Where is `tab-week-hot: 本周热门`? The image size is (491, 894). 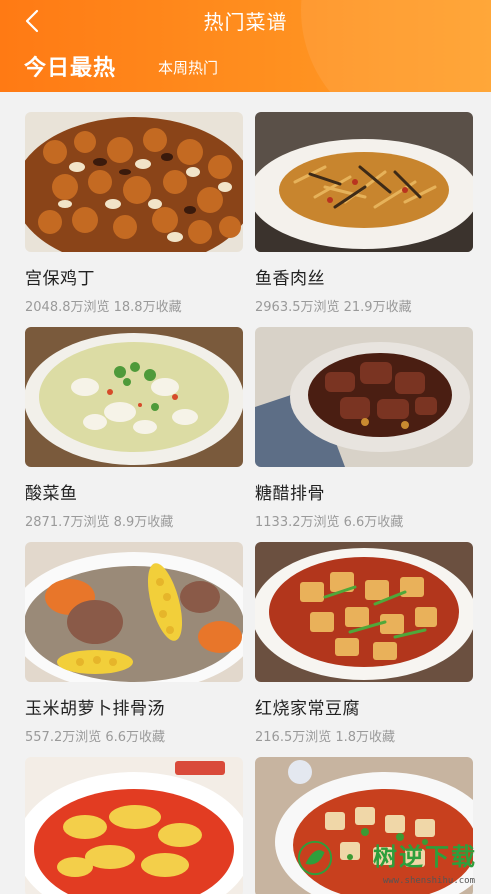
tab-week-hot: 本周热门 is located at coordinates (188, 67).